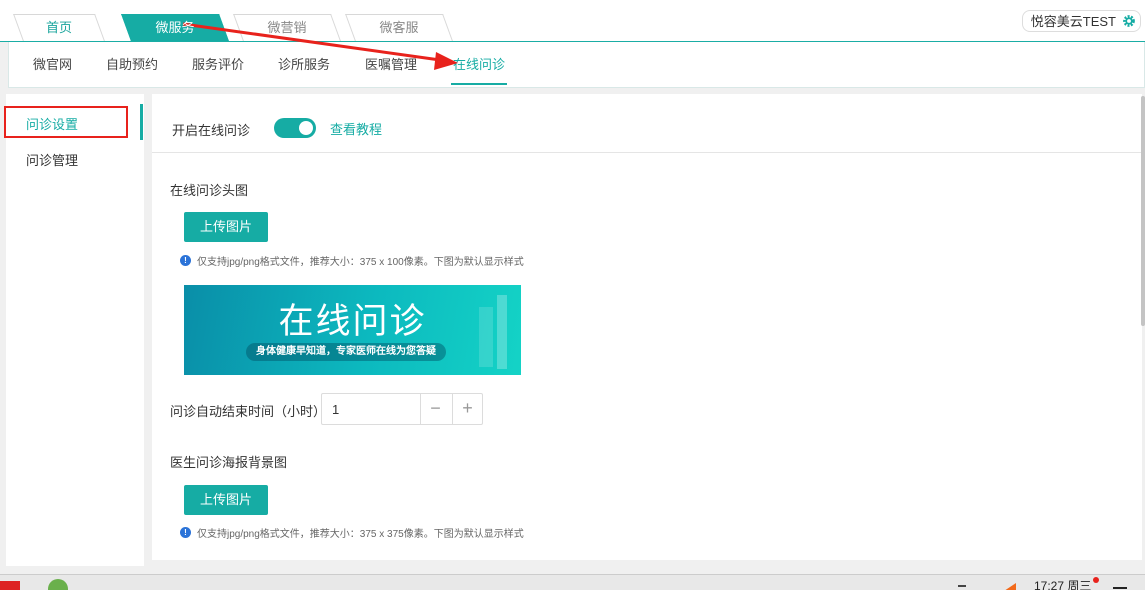 The height and width of the screenshot is (590, 1145). Describe the element at coordinates (435, 409) in the screenshot. I see `decrement-button: −` at that location.